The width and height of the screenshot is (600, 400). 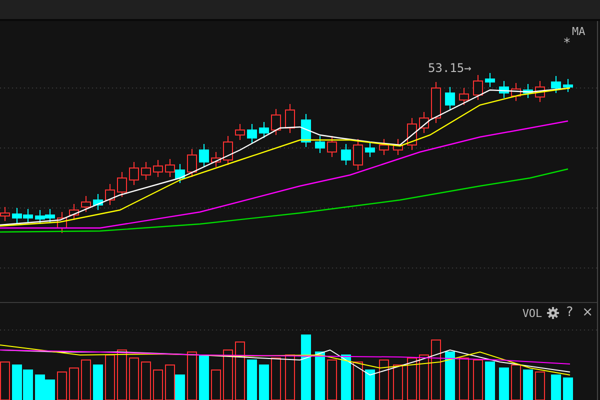 What do you see at coordinates (532, 313) in the screenshot?
I see `volume-label: VOL` at bounding box center [532, 313].